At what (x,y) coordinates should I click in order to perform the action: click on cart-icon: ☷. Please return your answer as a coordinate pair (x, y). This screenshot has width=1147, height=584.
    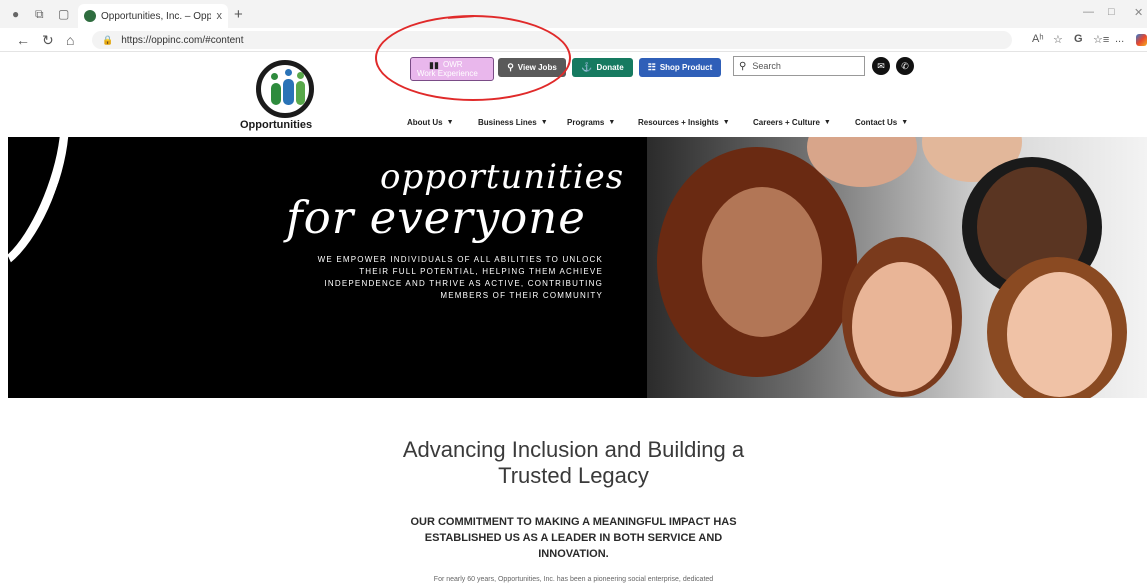
    Looking at the image, I should click on (651, 67).